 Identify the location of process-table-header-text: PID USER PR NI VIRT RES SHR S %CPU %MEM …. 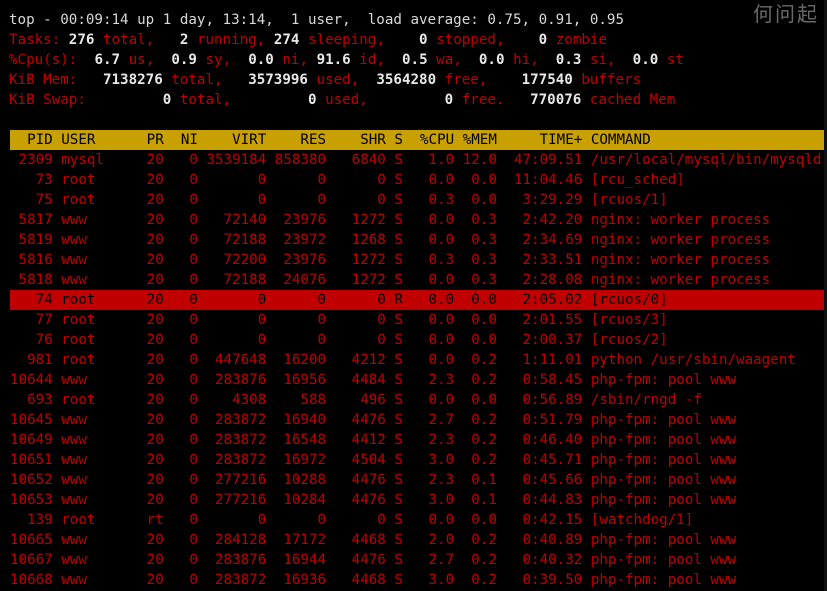
(330, 140).